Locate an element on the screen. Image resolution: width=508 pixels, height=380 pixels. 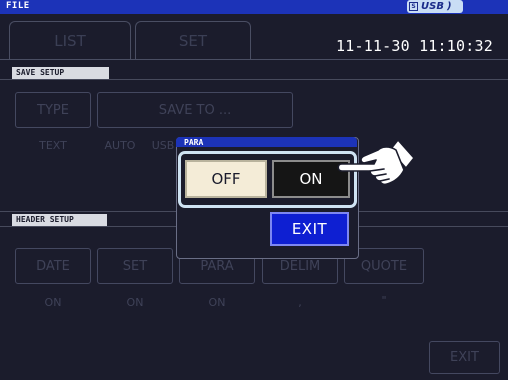
para-dialog-title: PARA is located at coordinates (194, 142).